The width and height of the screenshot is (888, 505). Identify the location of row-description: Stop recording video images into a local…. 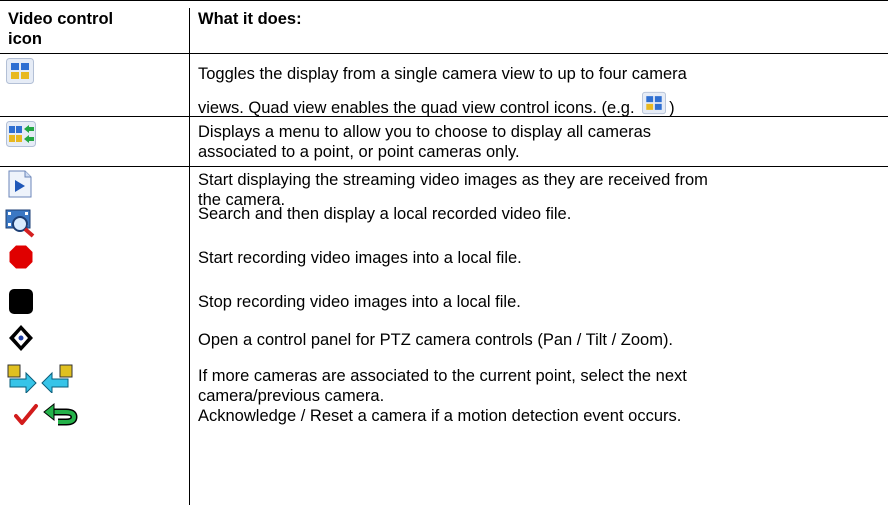
(359, 302).